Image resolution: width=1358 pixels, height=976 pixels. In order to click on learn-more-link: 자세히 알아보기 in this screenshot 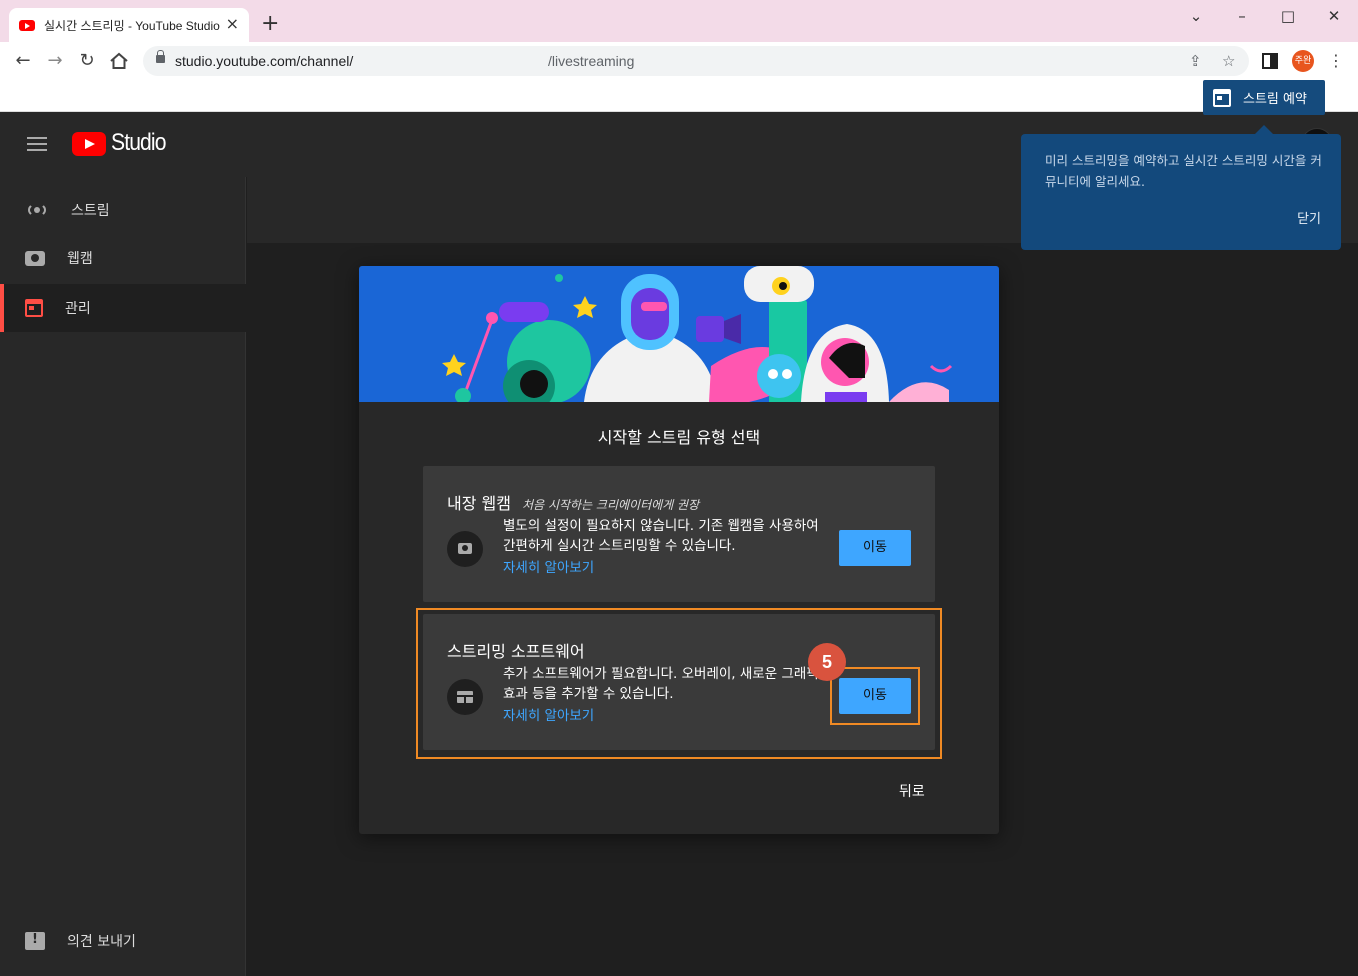, I will do `click(548, 566)`.